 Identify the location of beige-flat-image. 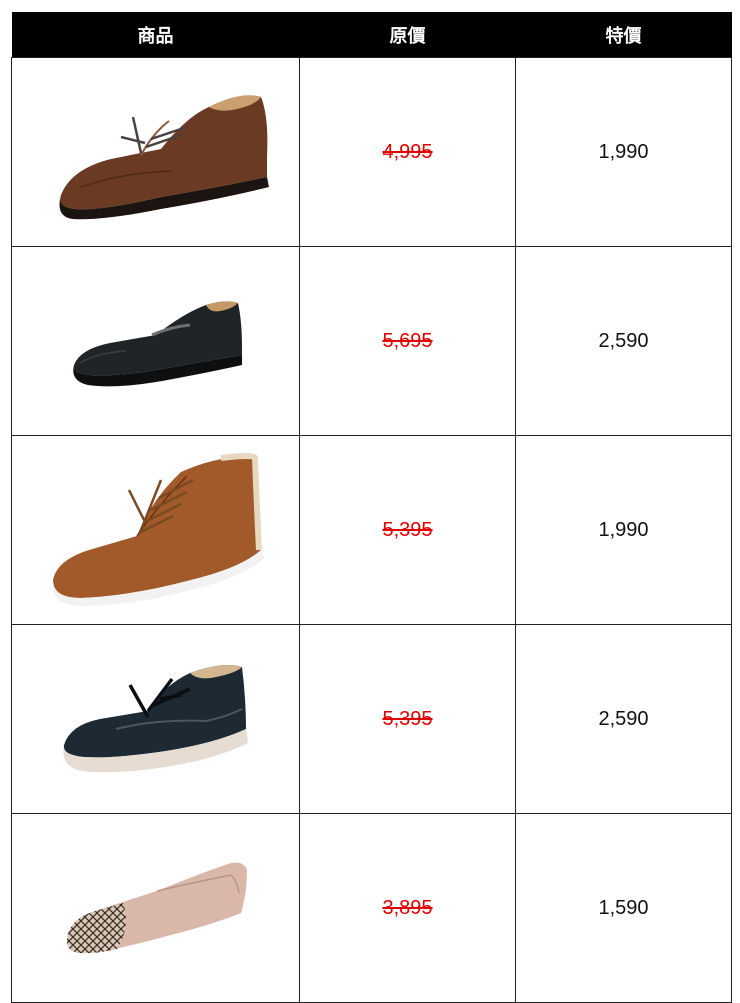
(156, 908).